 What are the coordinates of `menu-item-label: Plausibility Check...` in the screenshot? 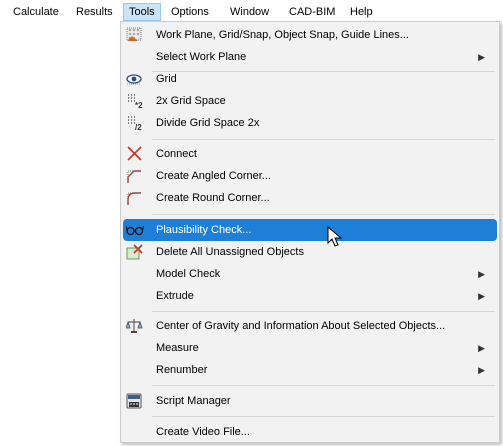 It's located at (204, 230).